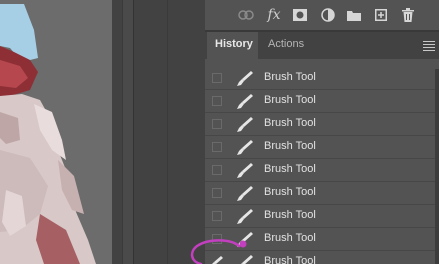 The height and width of the screenshot is (264, 439). What do you see at coordinates (328, 15) in the screenshot?
I see `adjustment-icon` at bounding box center [328, 15].